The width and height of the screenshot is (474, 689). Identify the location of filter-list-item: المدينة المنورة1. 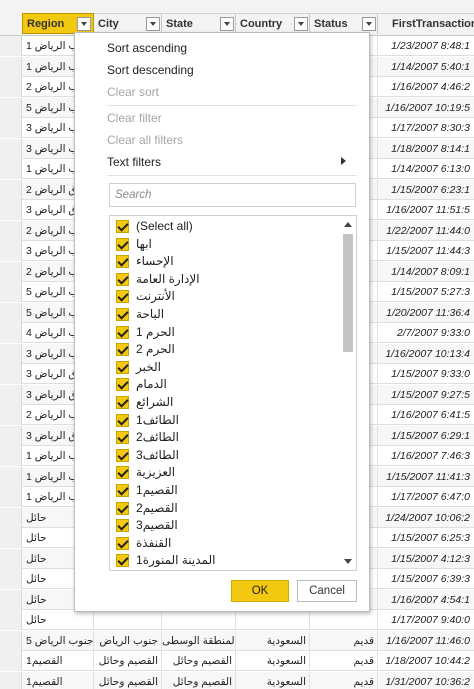
(226, 560).